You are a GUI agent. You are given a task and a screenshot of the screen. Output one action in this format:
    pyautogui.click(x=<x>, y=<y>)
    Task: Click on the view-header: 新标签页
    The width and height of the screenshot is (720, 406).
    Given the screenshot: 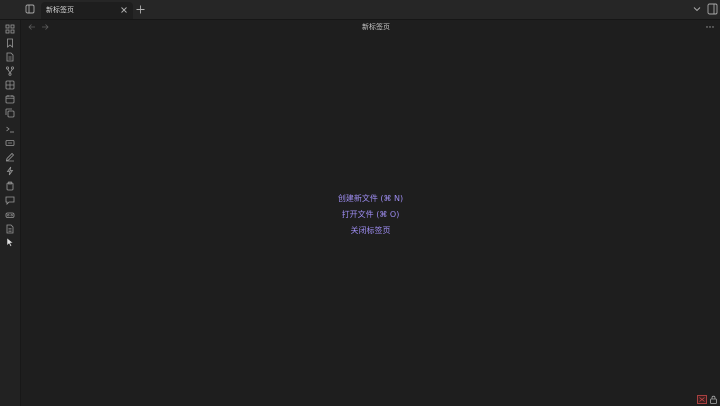 What is the action you would take?
    pyautogui.click(x=370, y=27)
    